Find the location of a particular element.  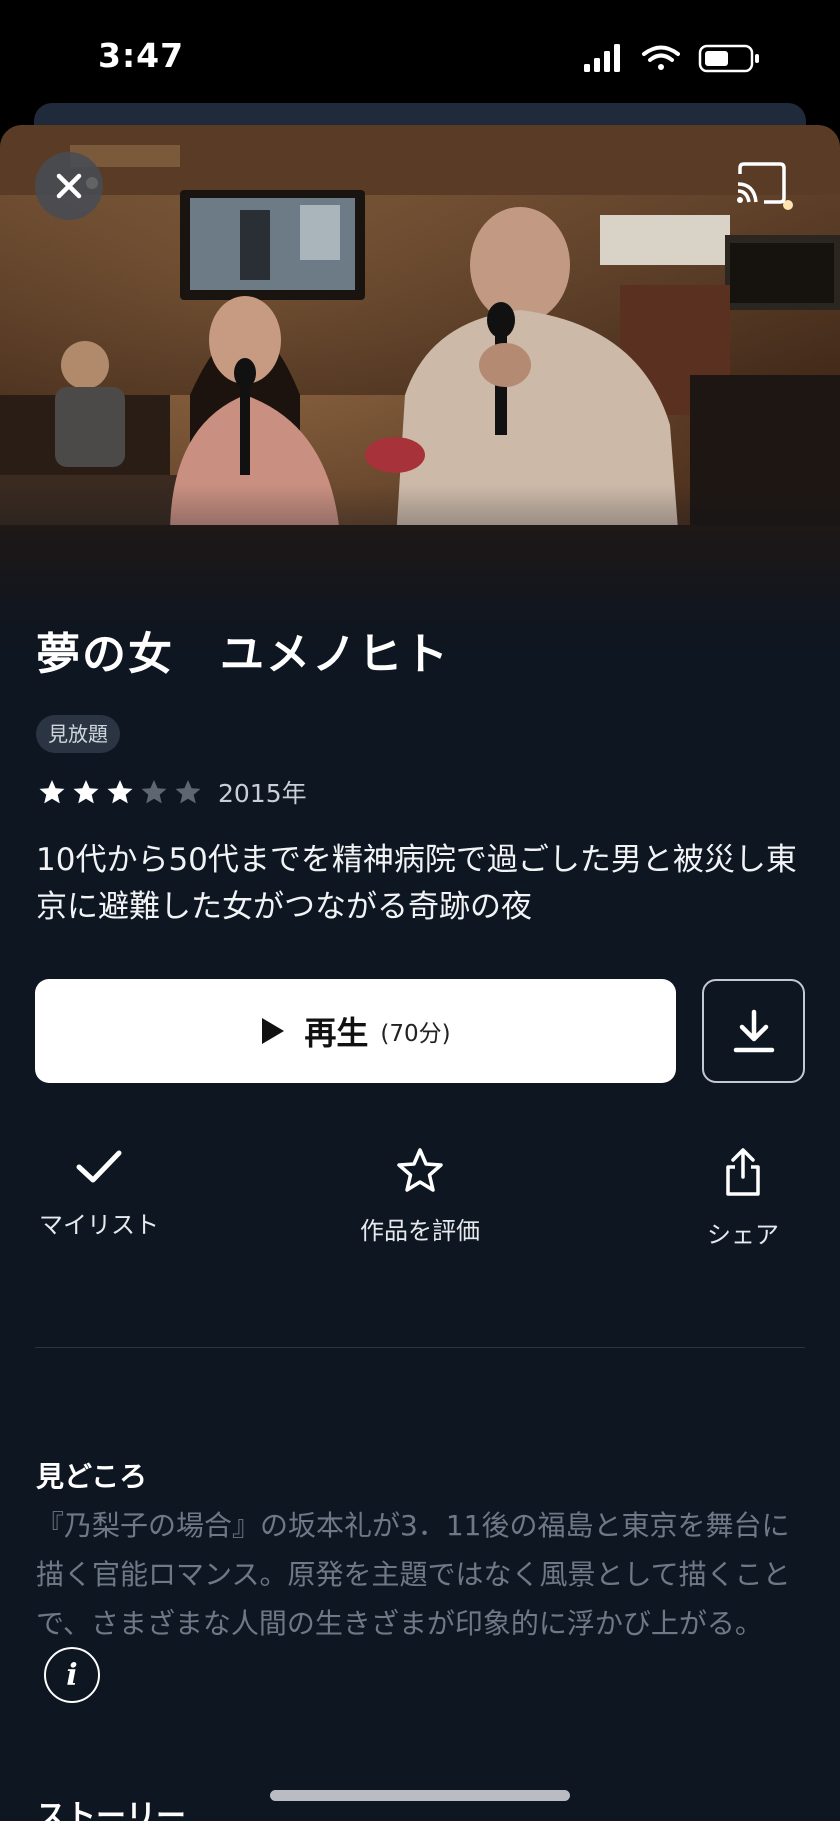

download-button is located at coordinates (753, 1031).